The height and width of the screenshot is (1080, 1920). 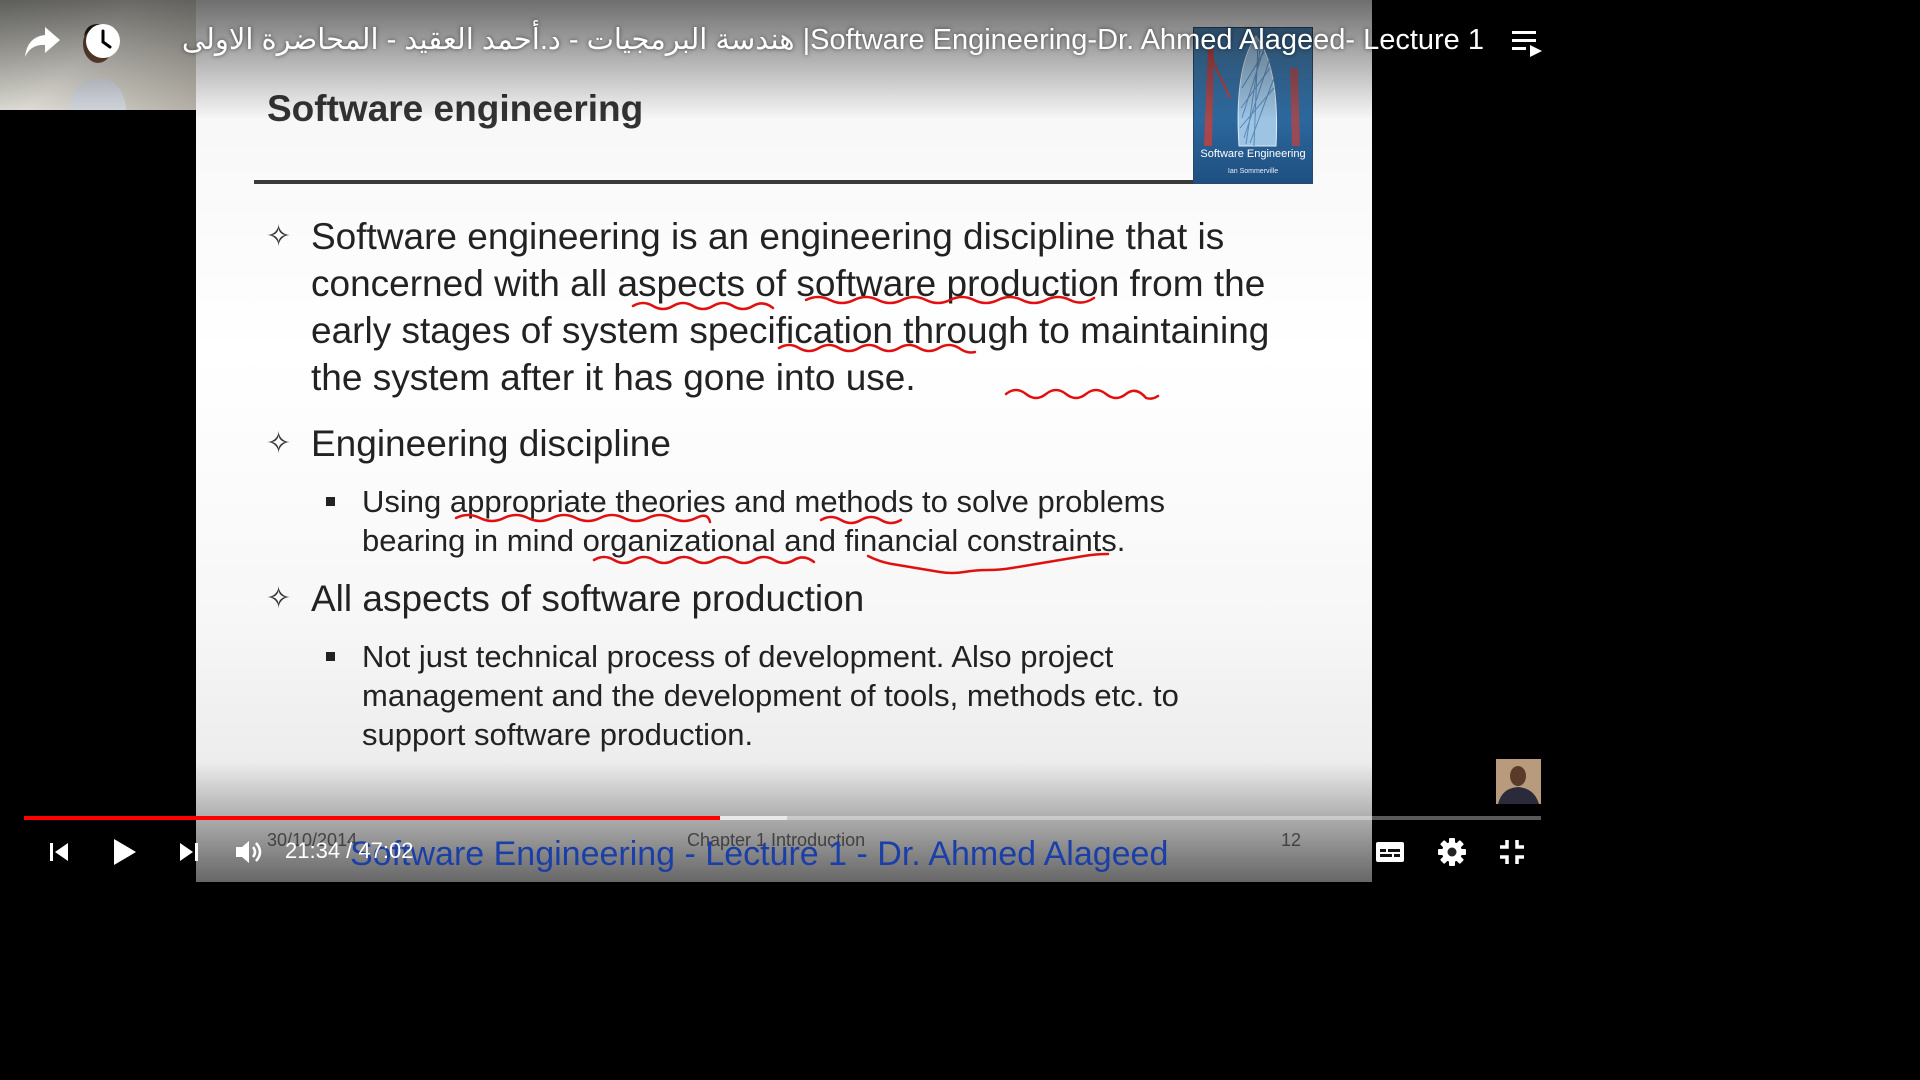 I want to click on underline-into-use, so click(x=1082, y=394).